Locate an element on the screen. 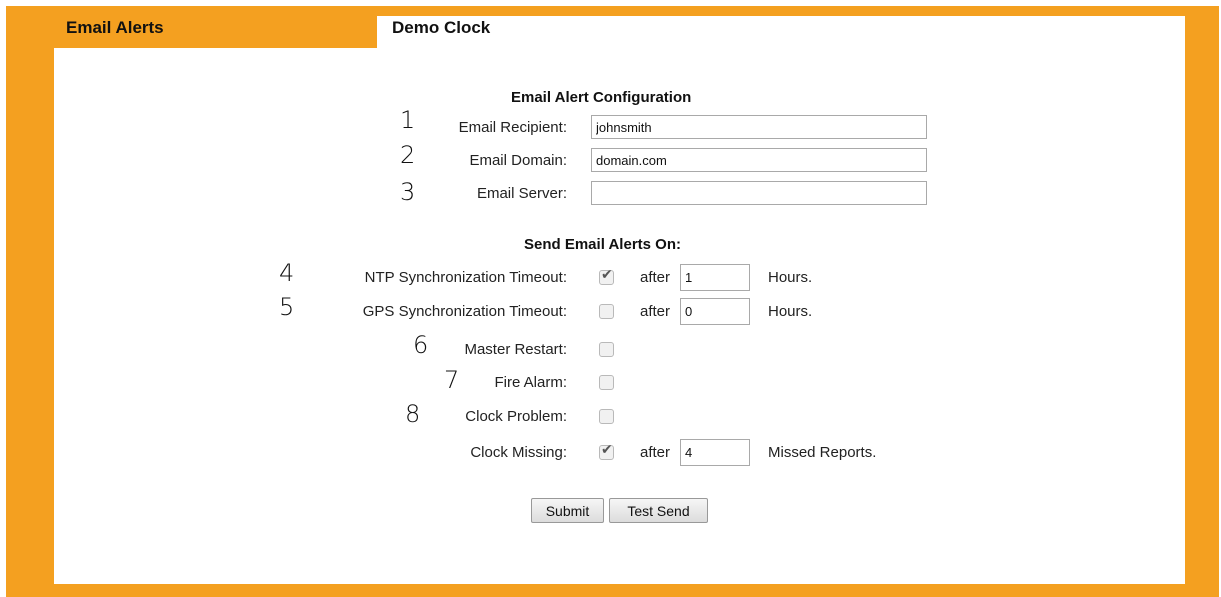 The image size is (1221, 597). callout-6: 6 is located at coordinates (421, 345).